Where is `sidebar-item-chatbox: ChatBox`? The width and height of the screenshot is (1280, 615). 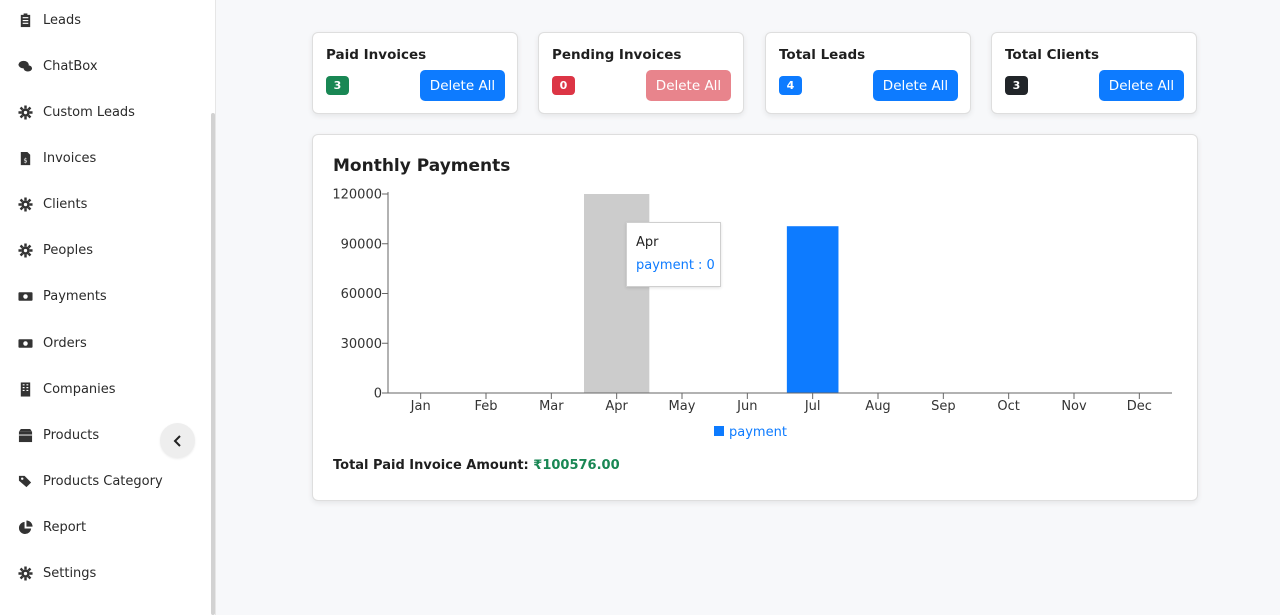 sidebar-item-chatbox: ChatBox is located at coordinates (57, 66).